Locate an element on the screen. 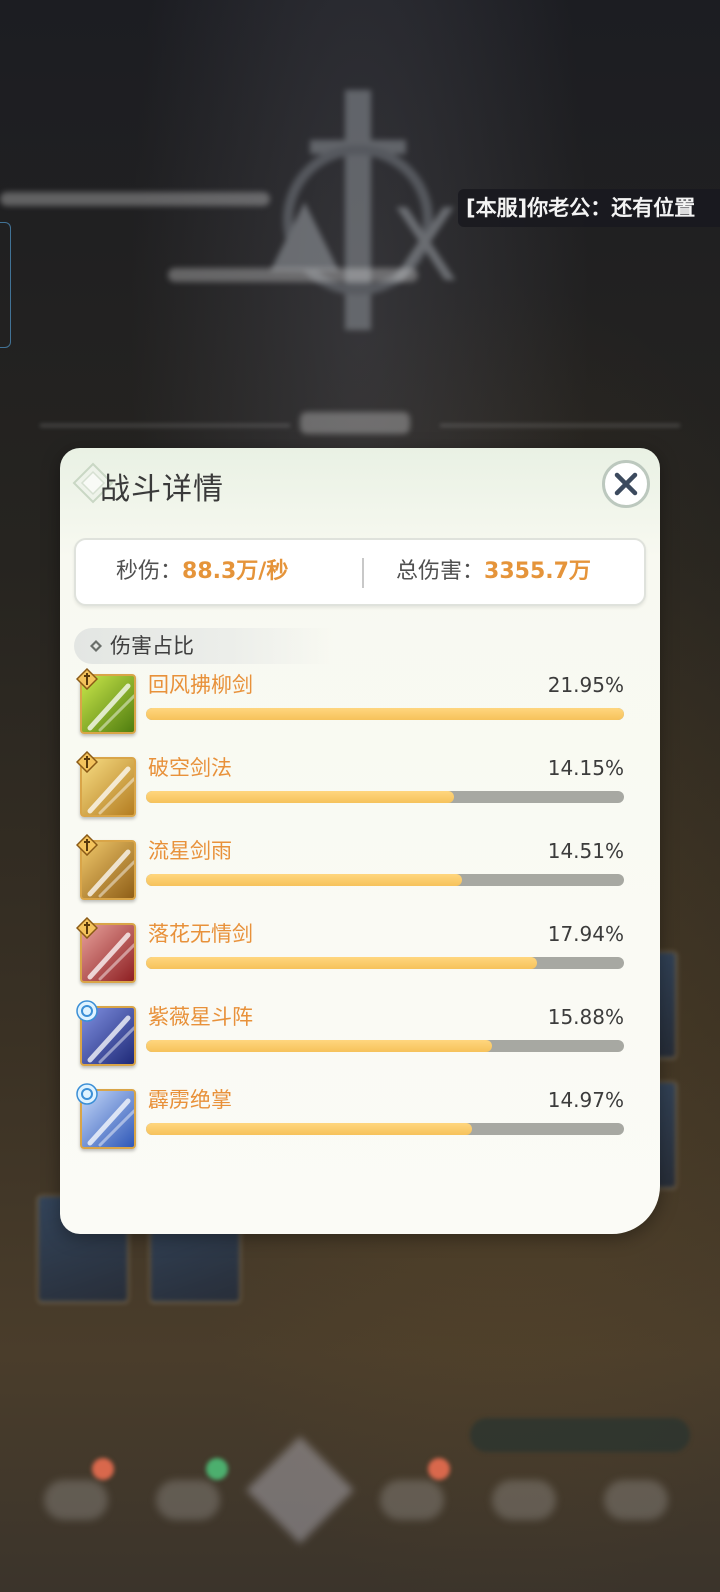 This screenshot has height=1592, width=720. close-icon is located at coordinates (626, 484).